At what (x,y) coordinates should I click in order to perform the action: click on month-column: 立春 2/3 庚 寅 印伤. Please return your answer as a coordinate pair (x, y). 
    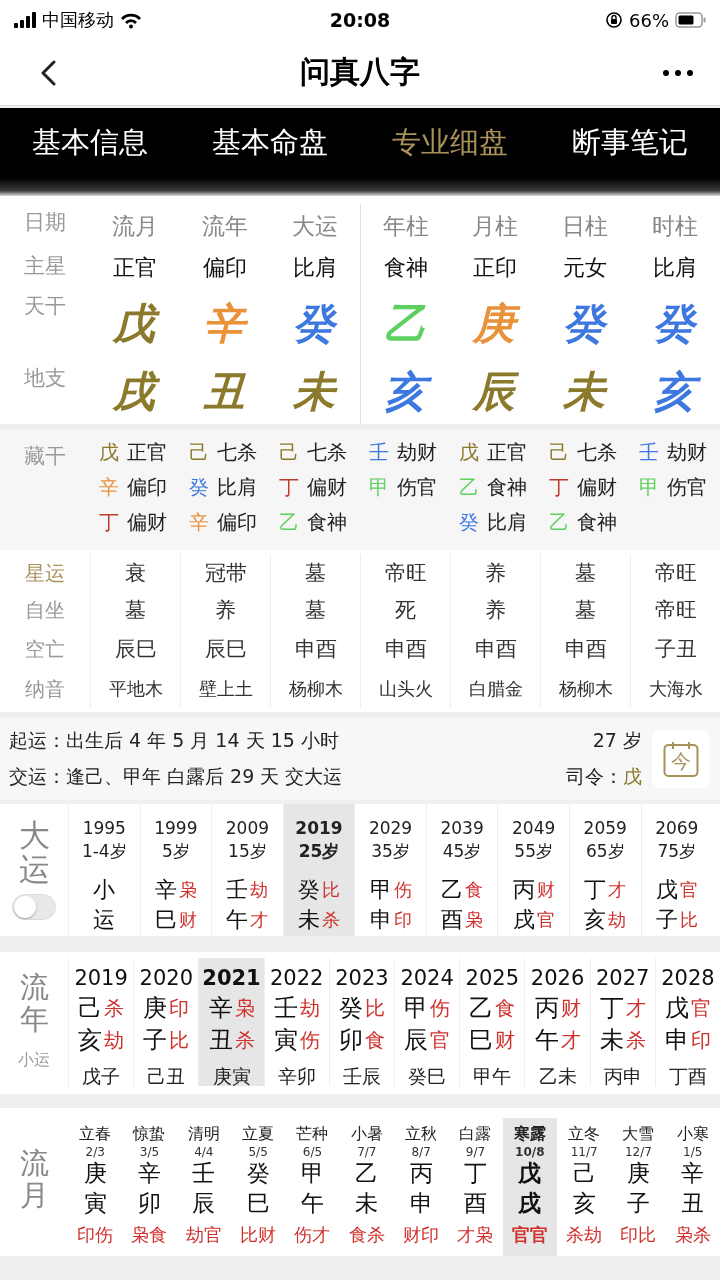
    Looking at the image, I should click on (95, 1187).